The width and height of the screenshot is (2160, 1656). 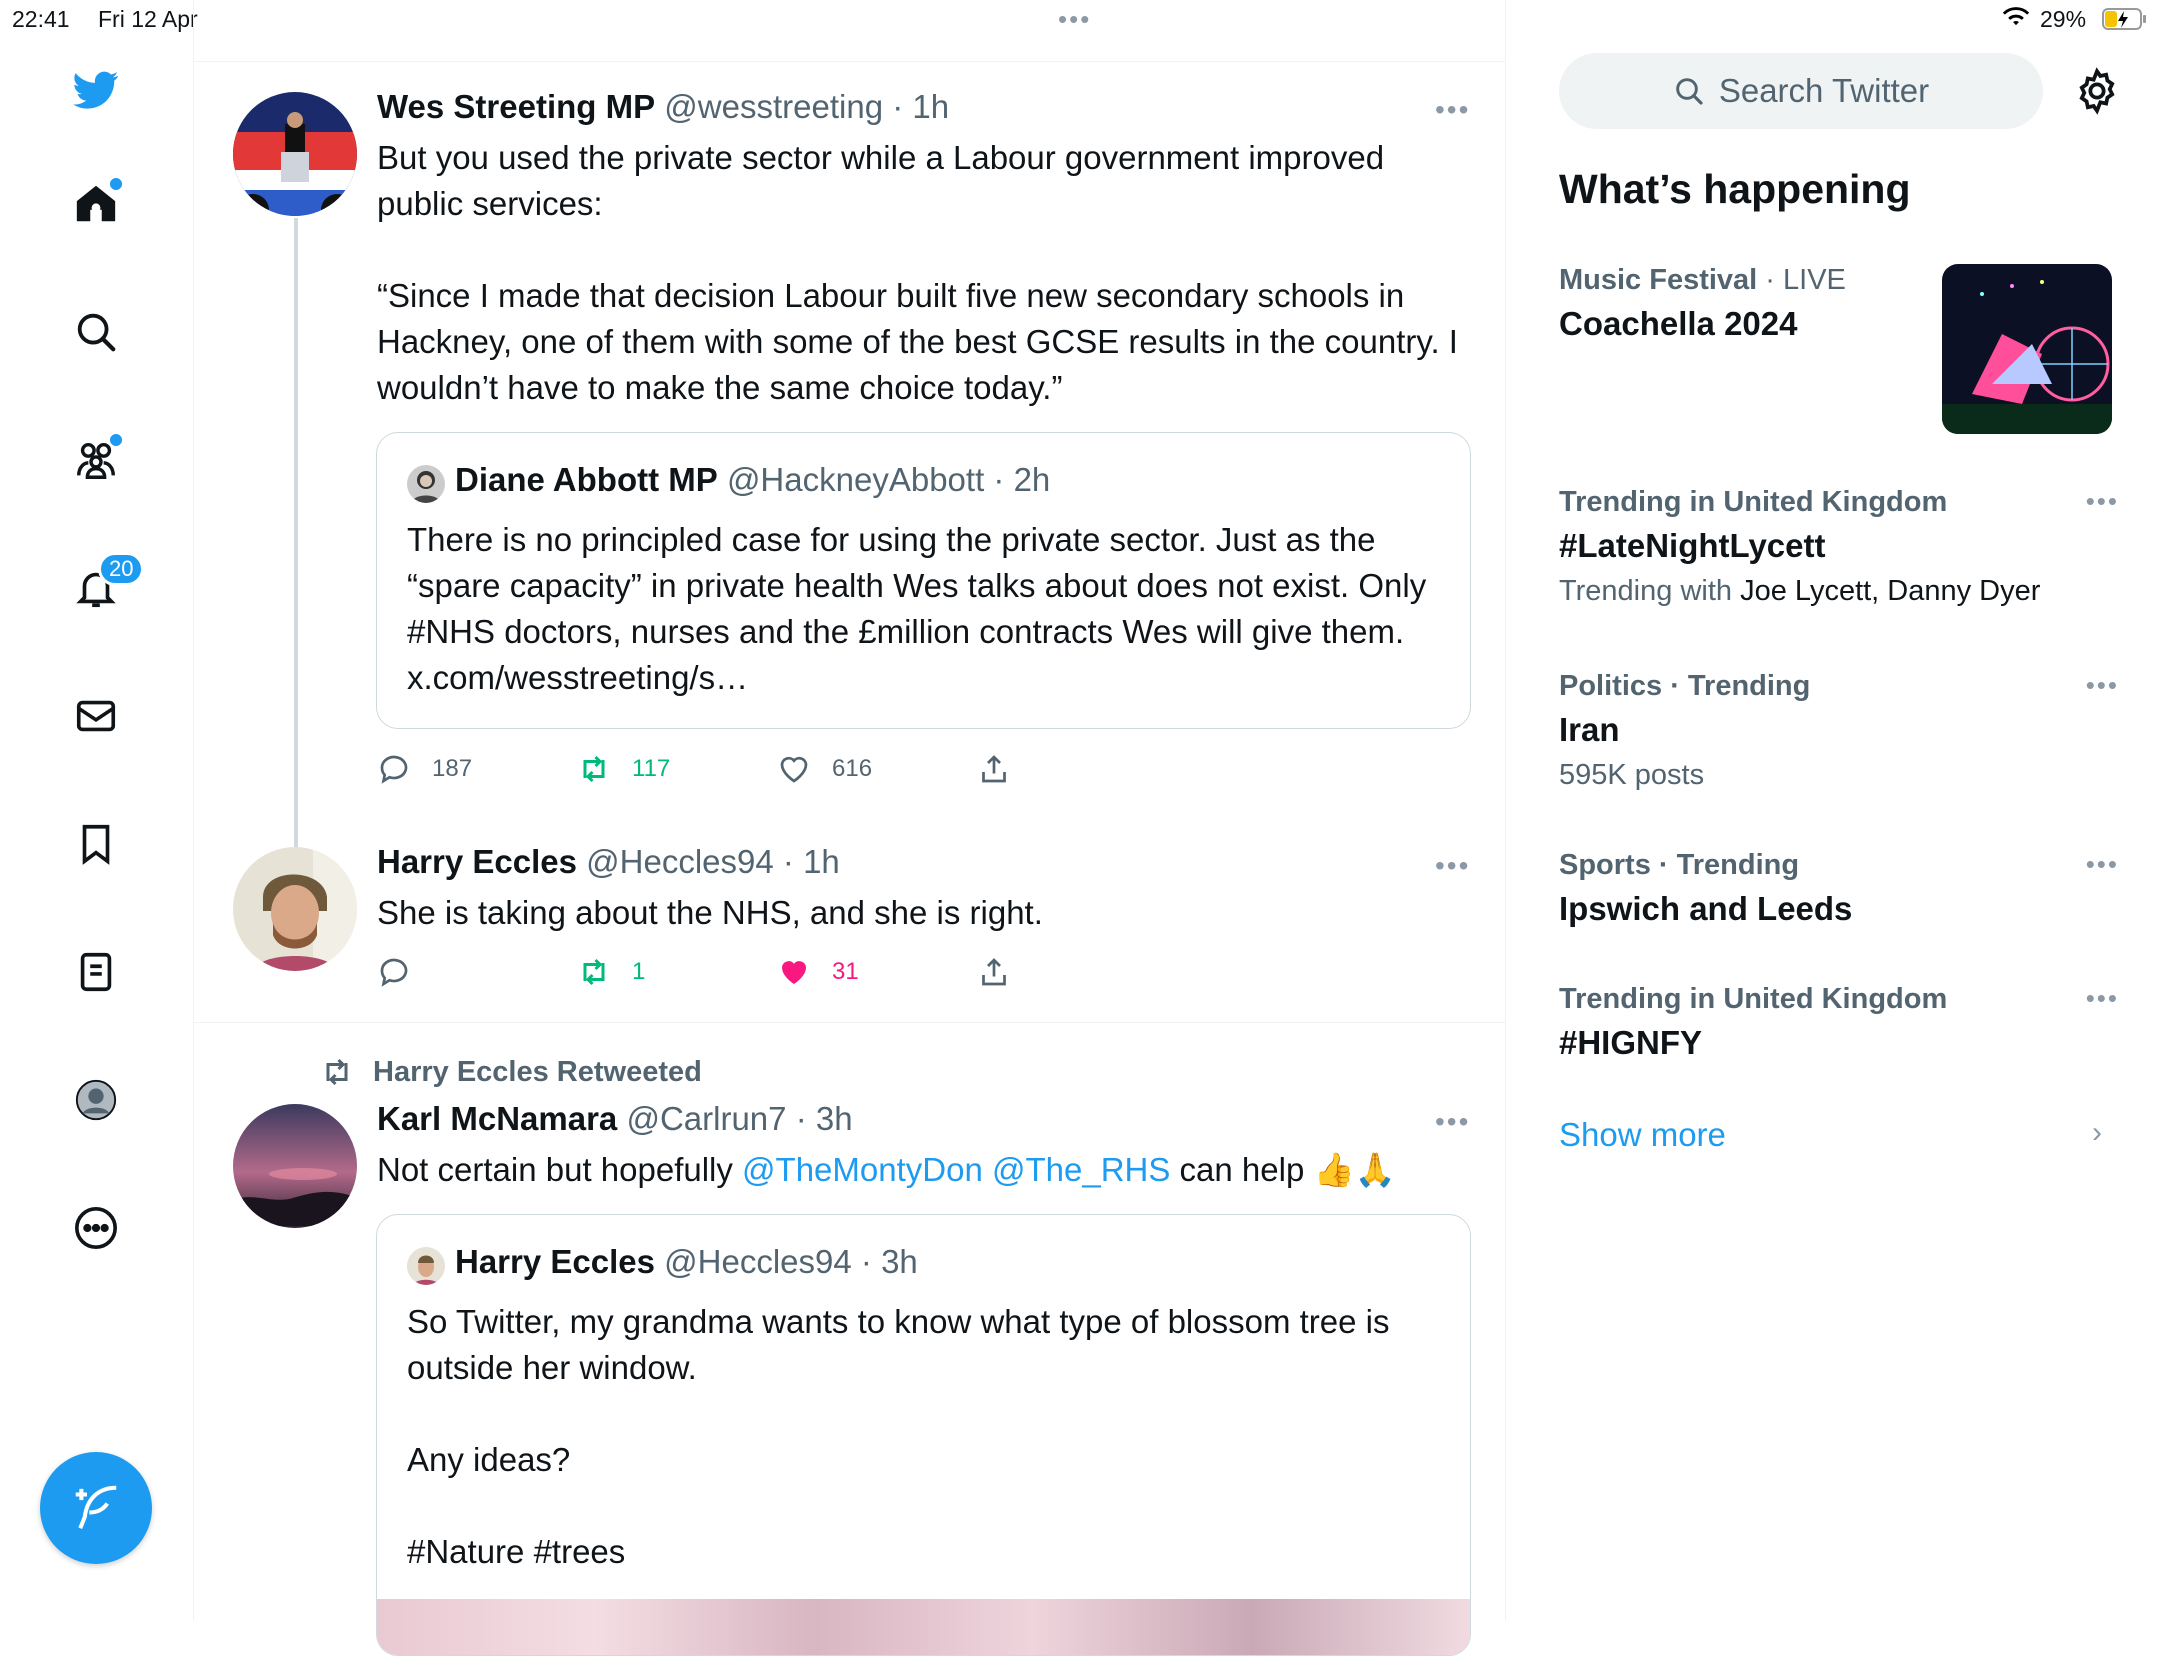 What do you see at coordinates (96, 332) in the screenshot?
I see `nav-explore` at bounding box center [96, 332].